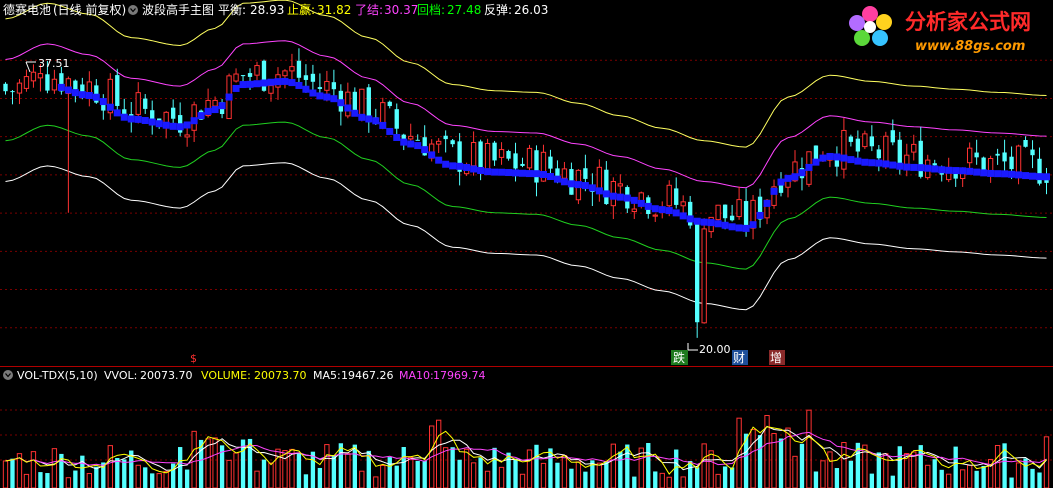  I want to click on take-profit-value: 31.82, so click(334, 10).